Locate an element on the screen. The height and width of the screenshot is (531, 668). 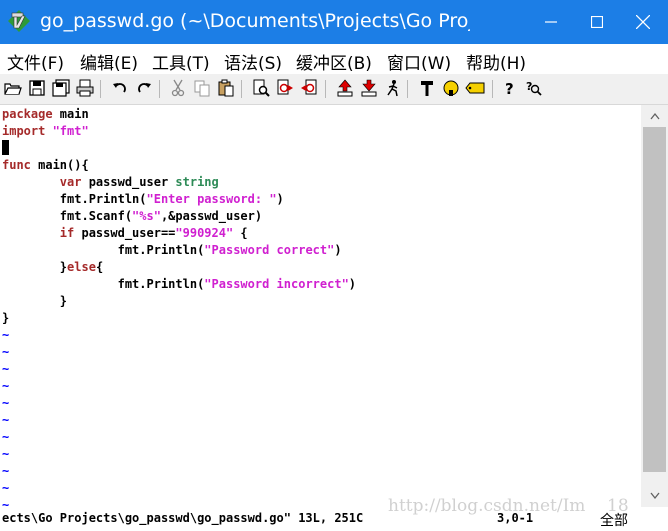
menu-help: 帮助(H) is located at coordinates (496, 61).